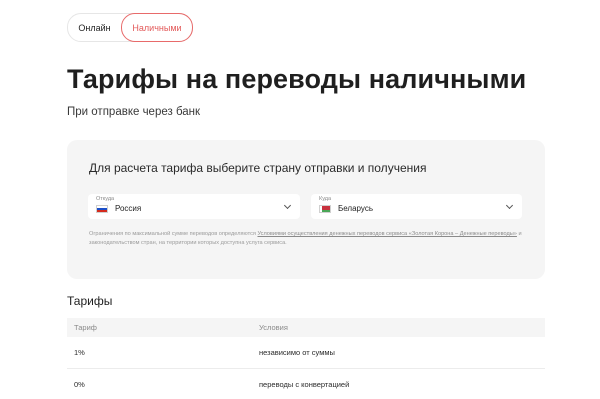  I want to click on rate-cell: 0%, so click(79, 384).